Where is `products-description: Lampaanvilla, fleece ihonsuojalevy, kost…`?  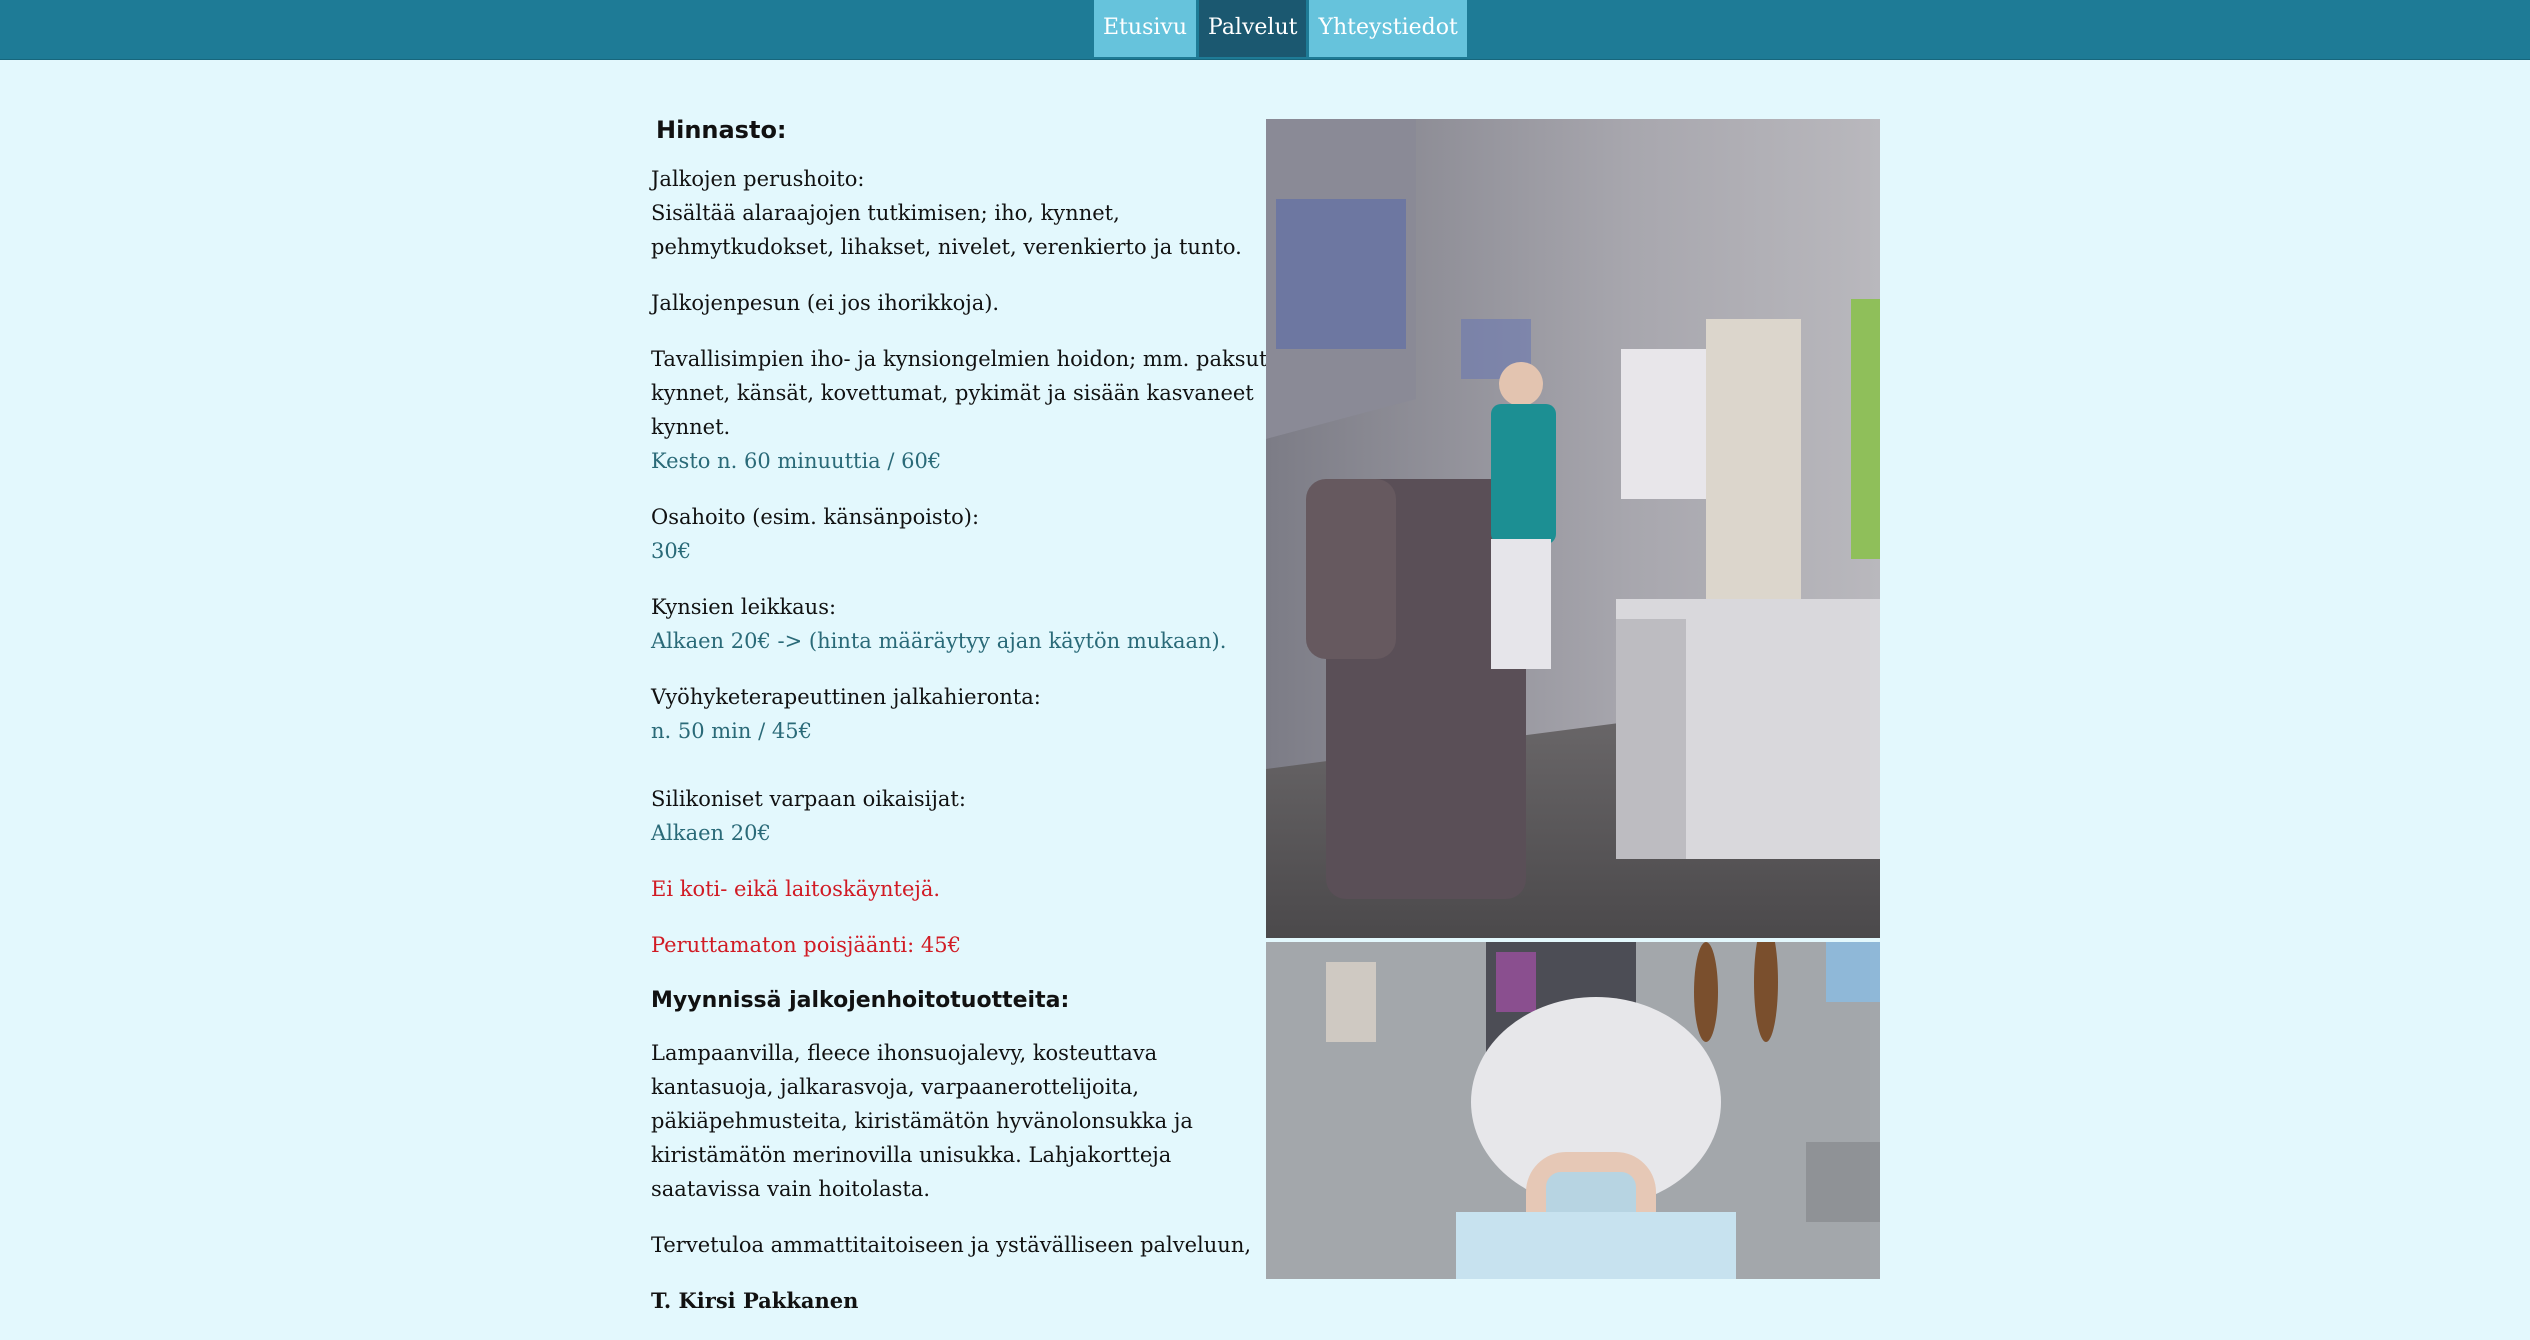 products-description: Lampaanvilla, fleece ihonsuojalevy, kost… is located at coordinates (922, 1121).